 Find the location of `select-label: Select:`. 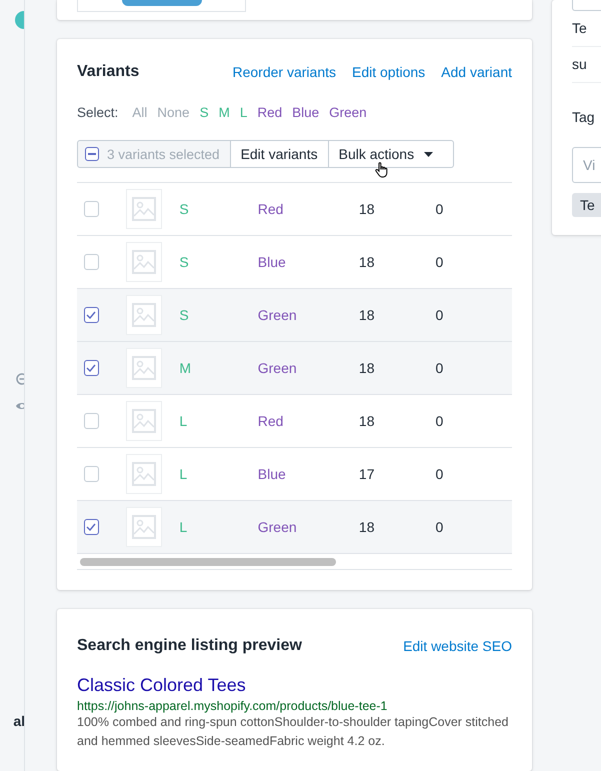

select-label: Select: is located at coordinates (97, 112).